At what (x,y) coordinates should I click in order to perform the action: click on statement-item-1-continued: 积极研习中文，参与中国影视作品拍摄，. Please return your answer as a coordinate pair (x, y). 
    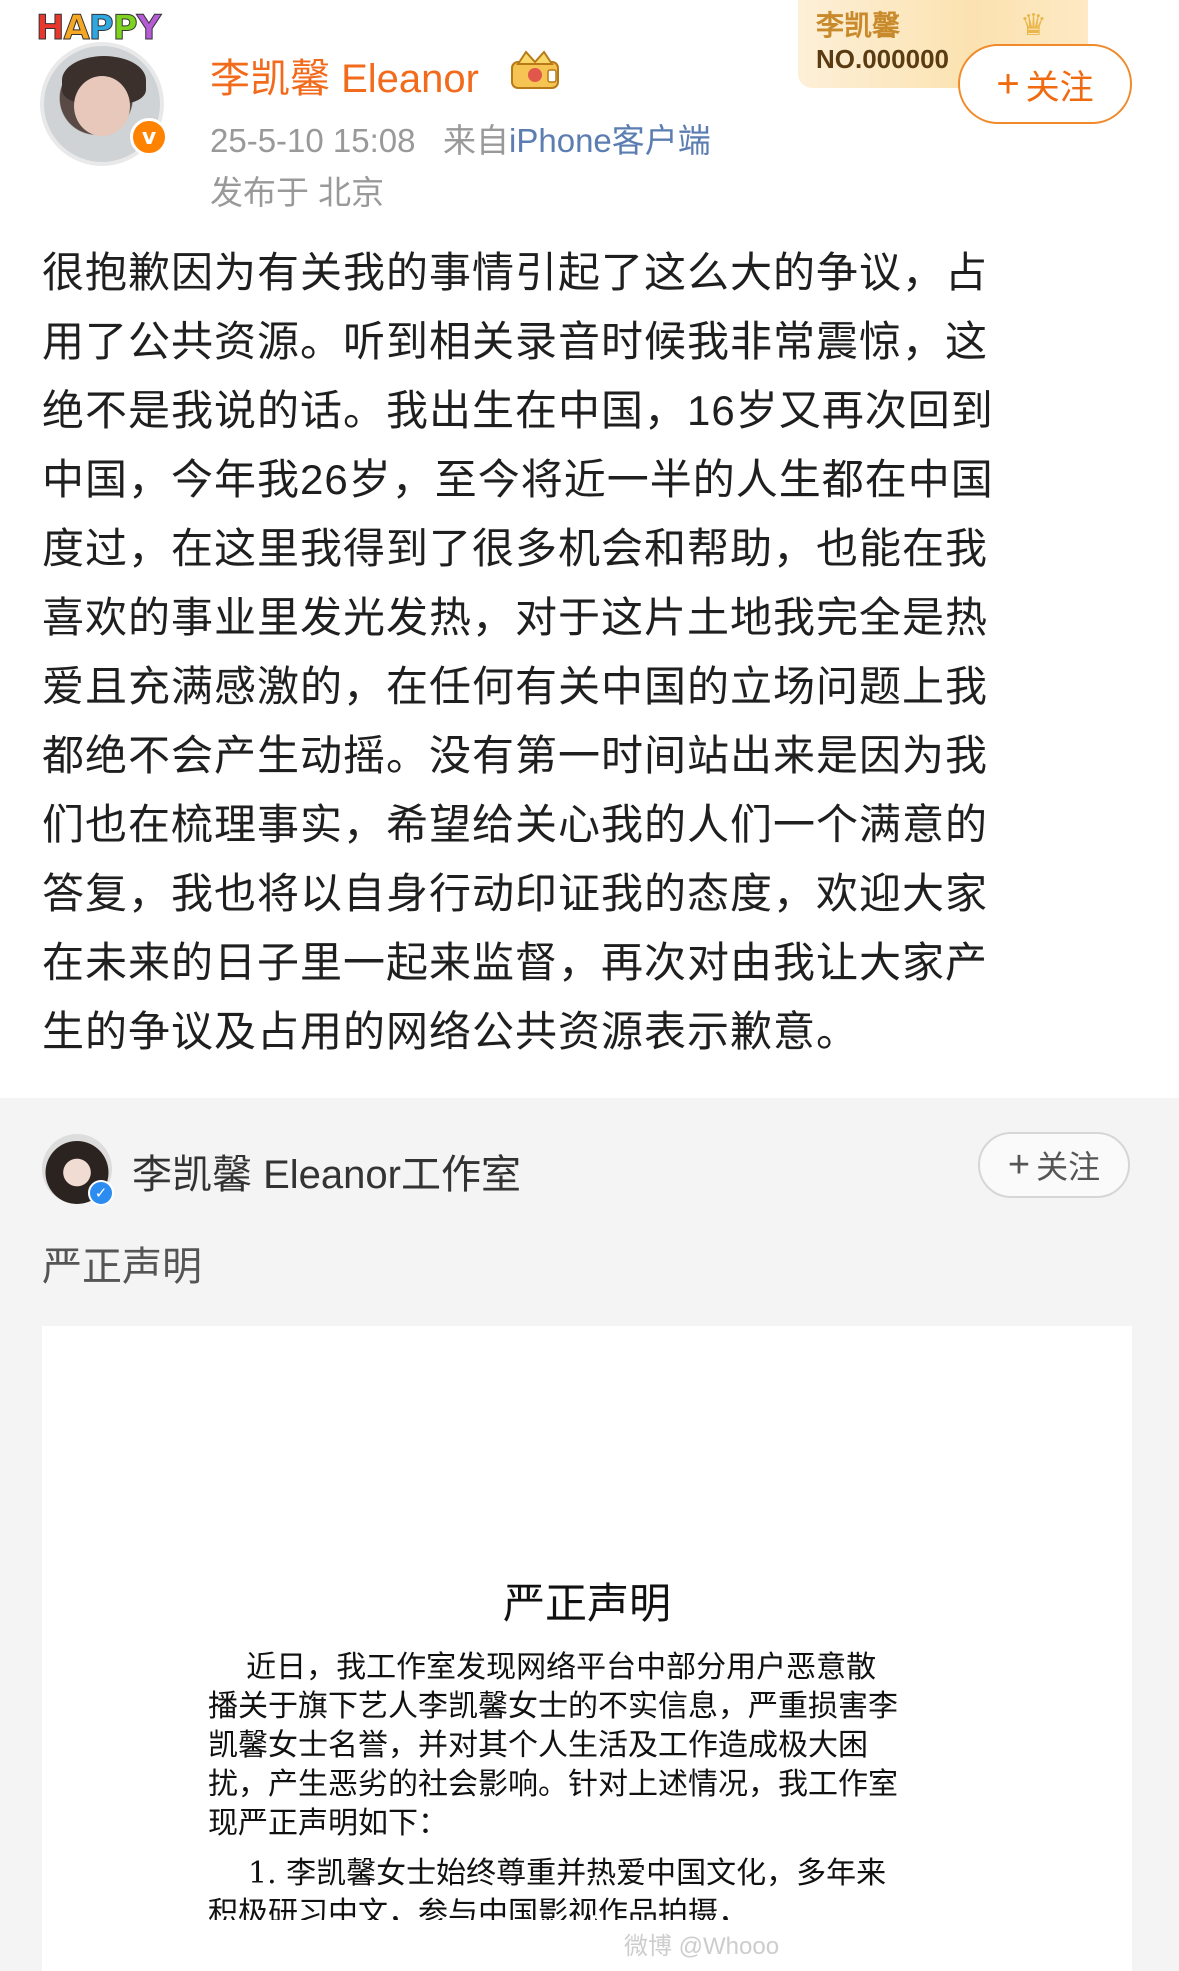
    Looking at the image, I should click on (478, 1908).